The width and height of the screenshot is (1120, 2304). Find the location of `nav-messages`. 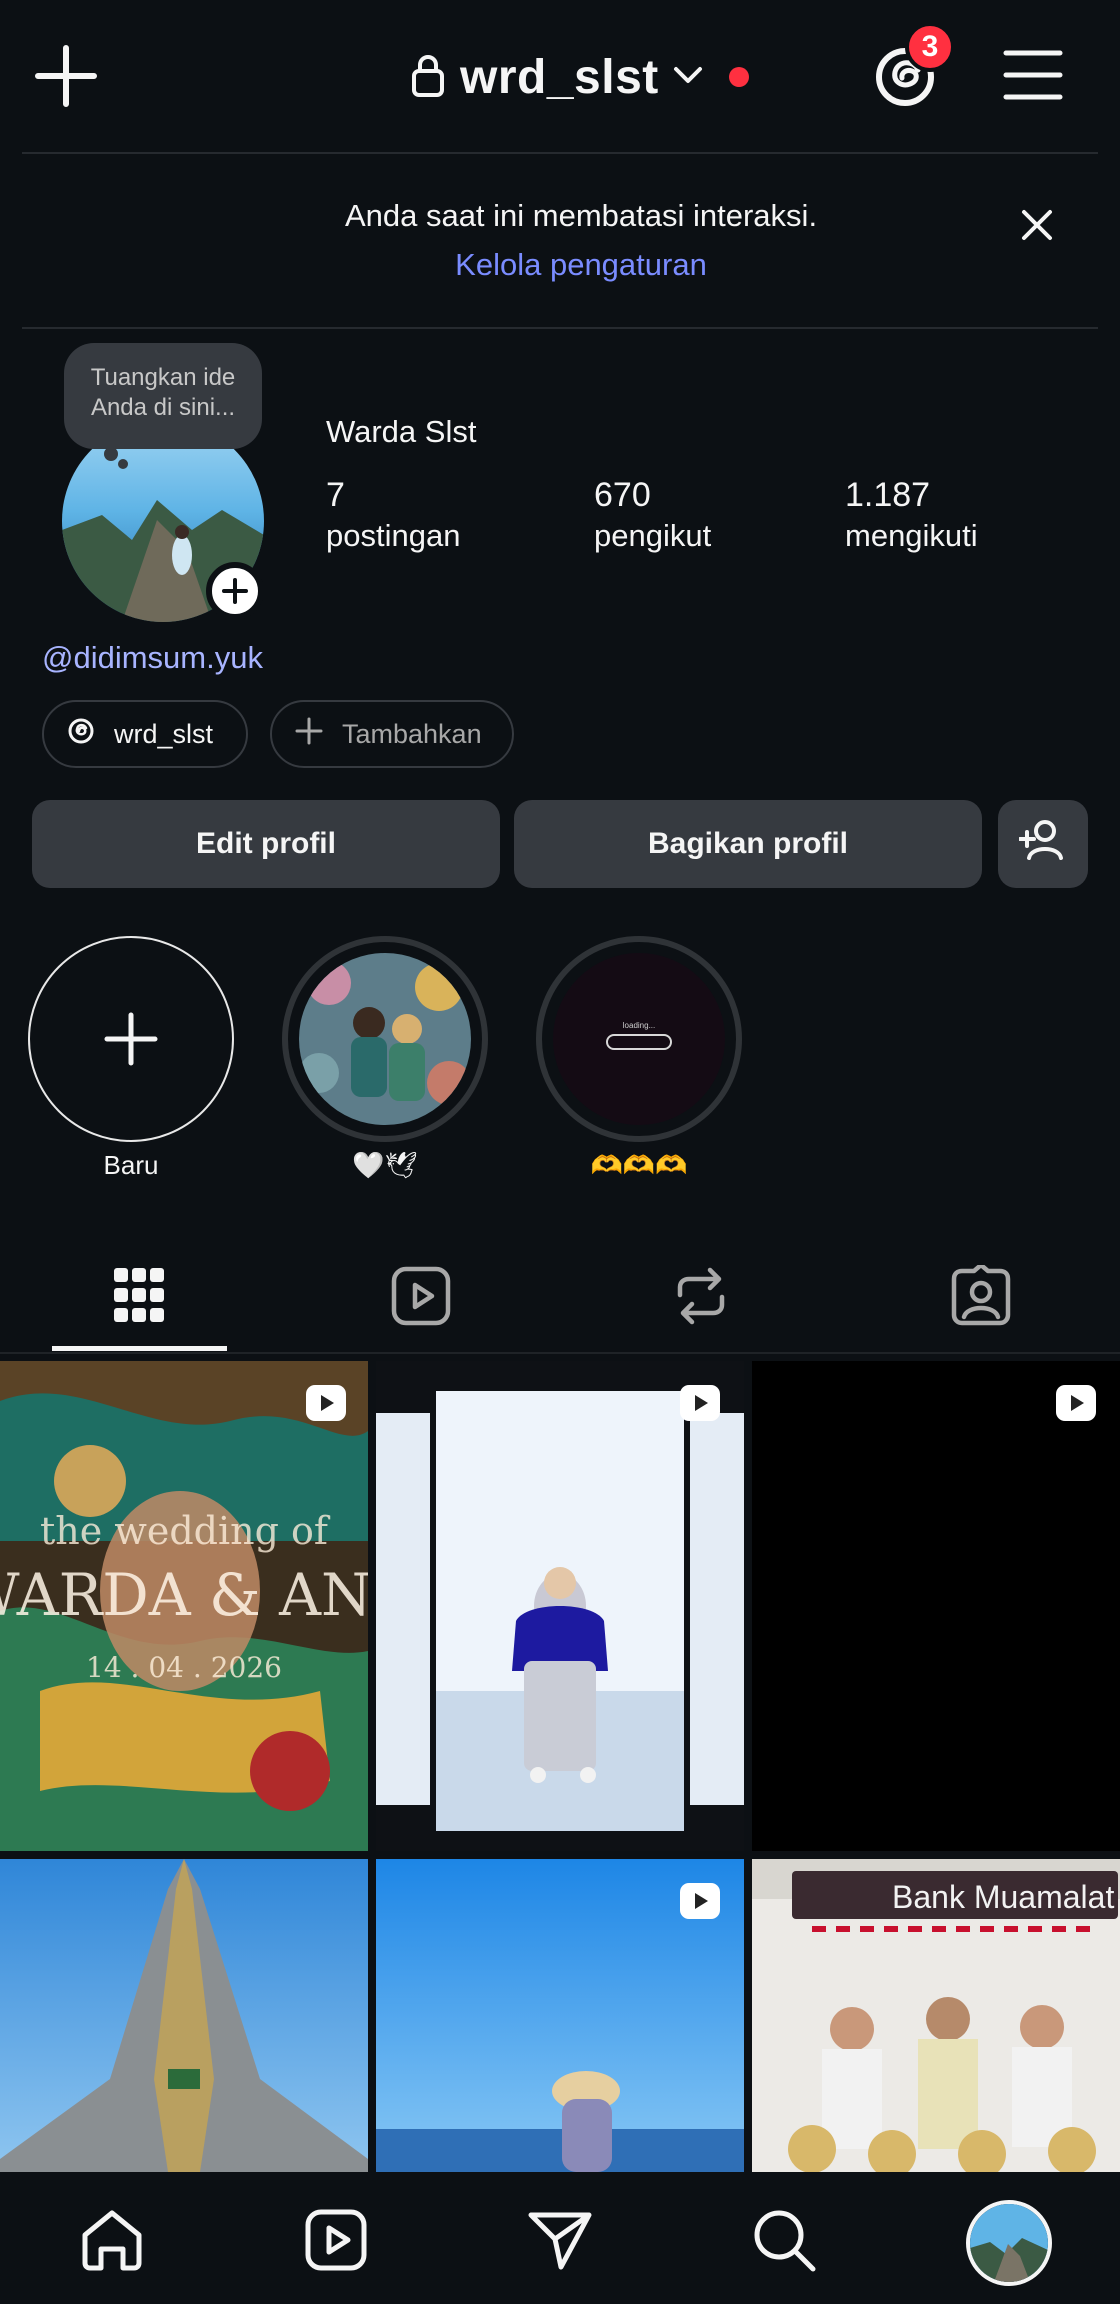

nav-messages is located at coordinates (560, 2240).